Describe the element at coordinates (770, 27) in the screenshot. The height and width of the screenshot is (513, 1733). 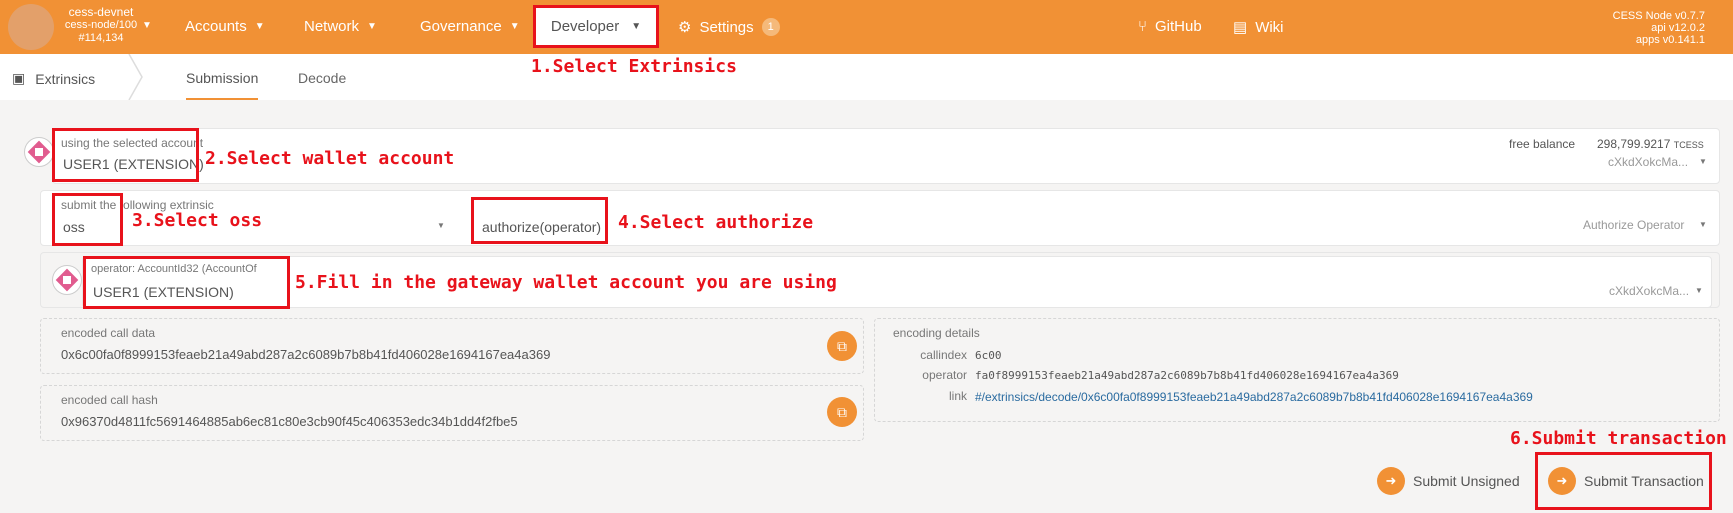
I see `notification-badge: 1` at that location.